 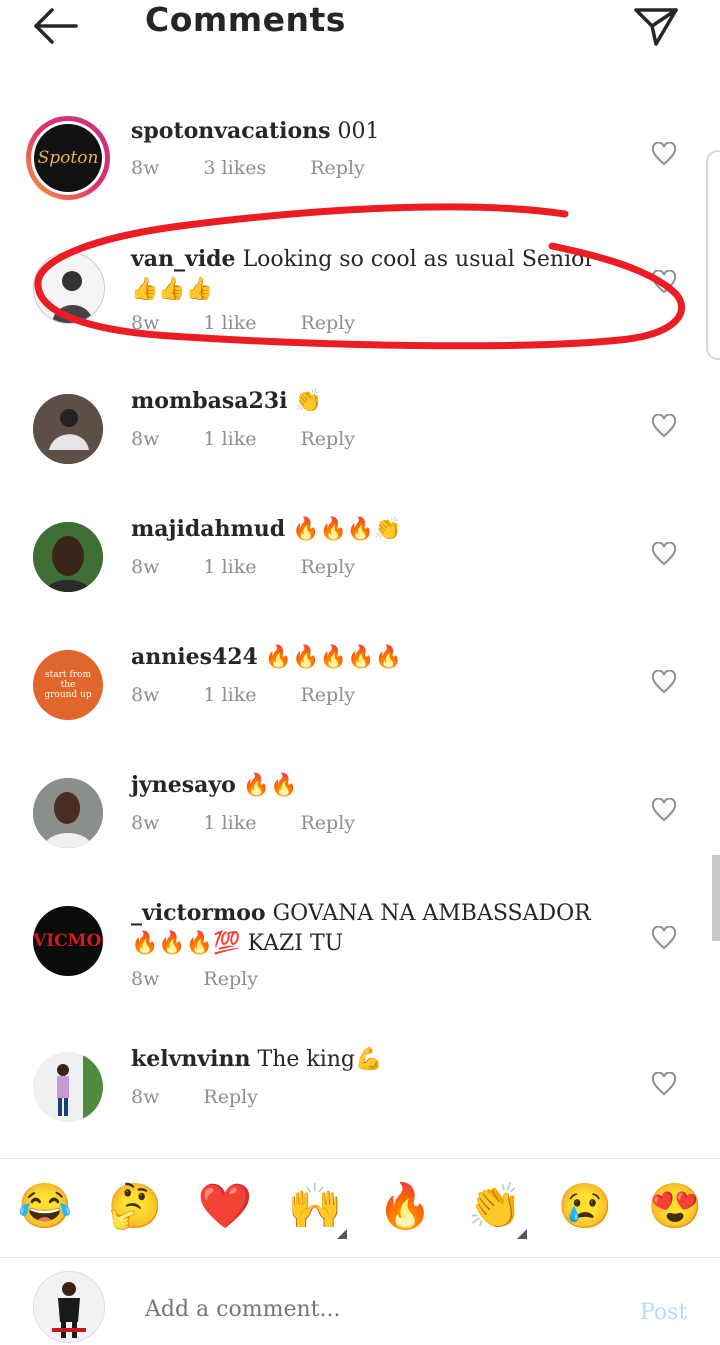 What do you see at coordinates (208, 529) in the screenshot?
I see `comment-username: majidahmud` at bounding box center [208, 529].